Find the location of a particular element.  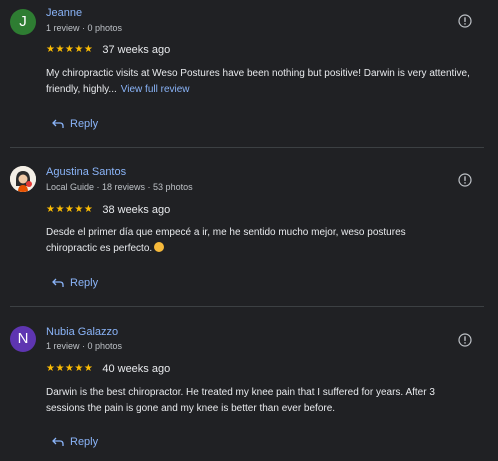

rating-row: ★★★★★ 38 weeks ago is located at coordinates (108, 210).